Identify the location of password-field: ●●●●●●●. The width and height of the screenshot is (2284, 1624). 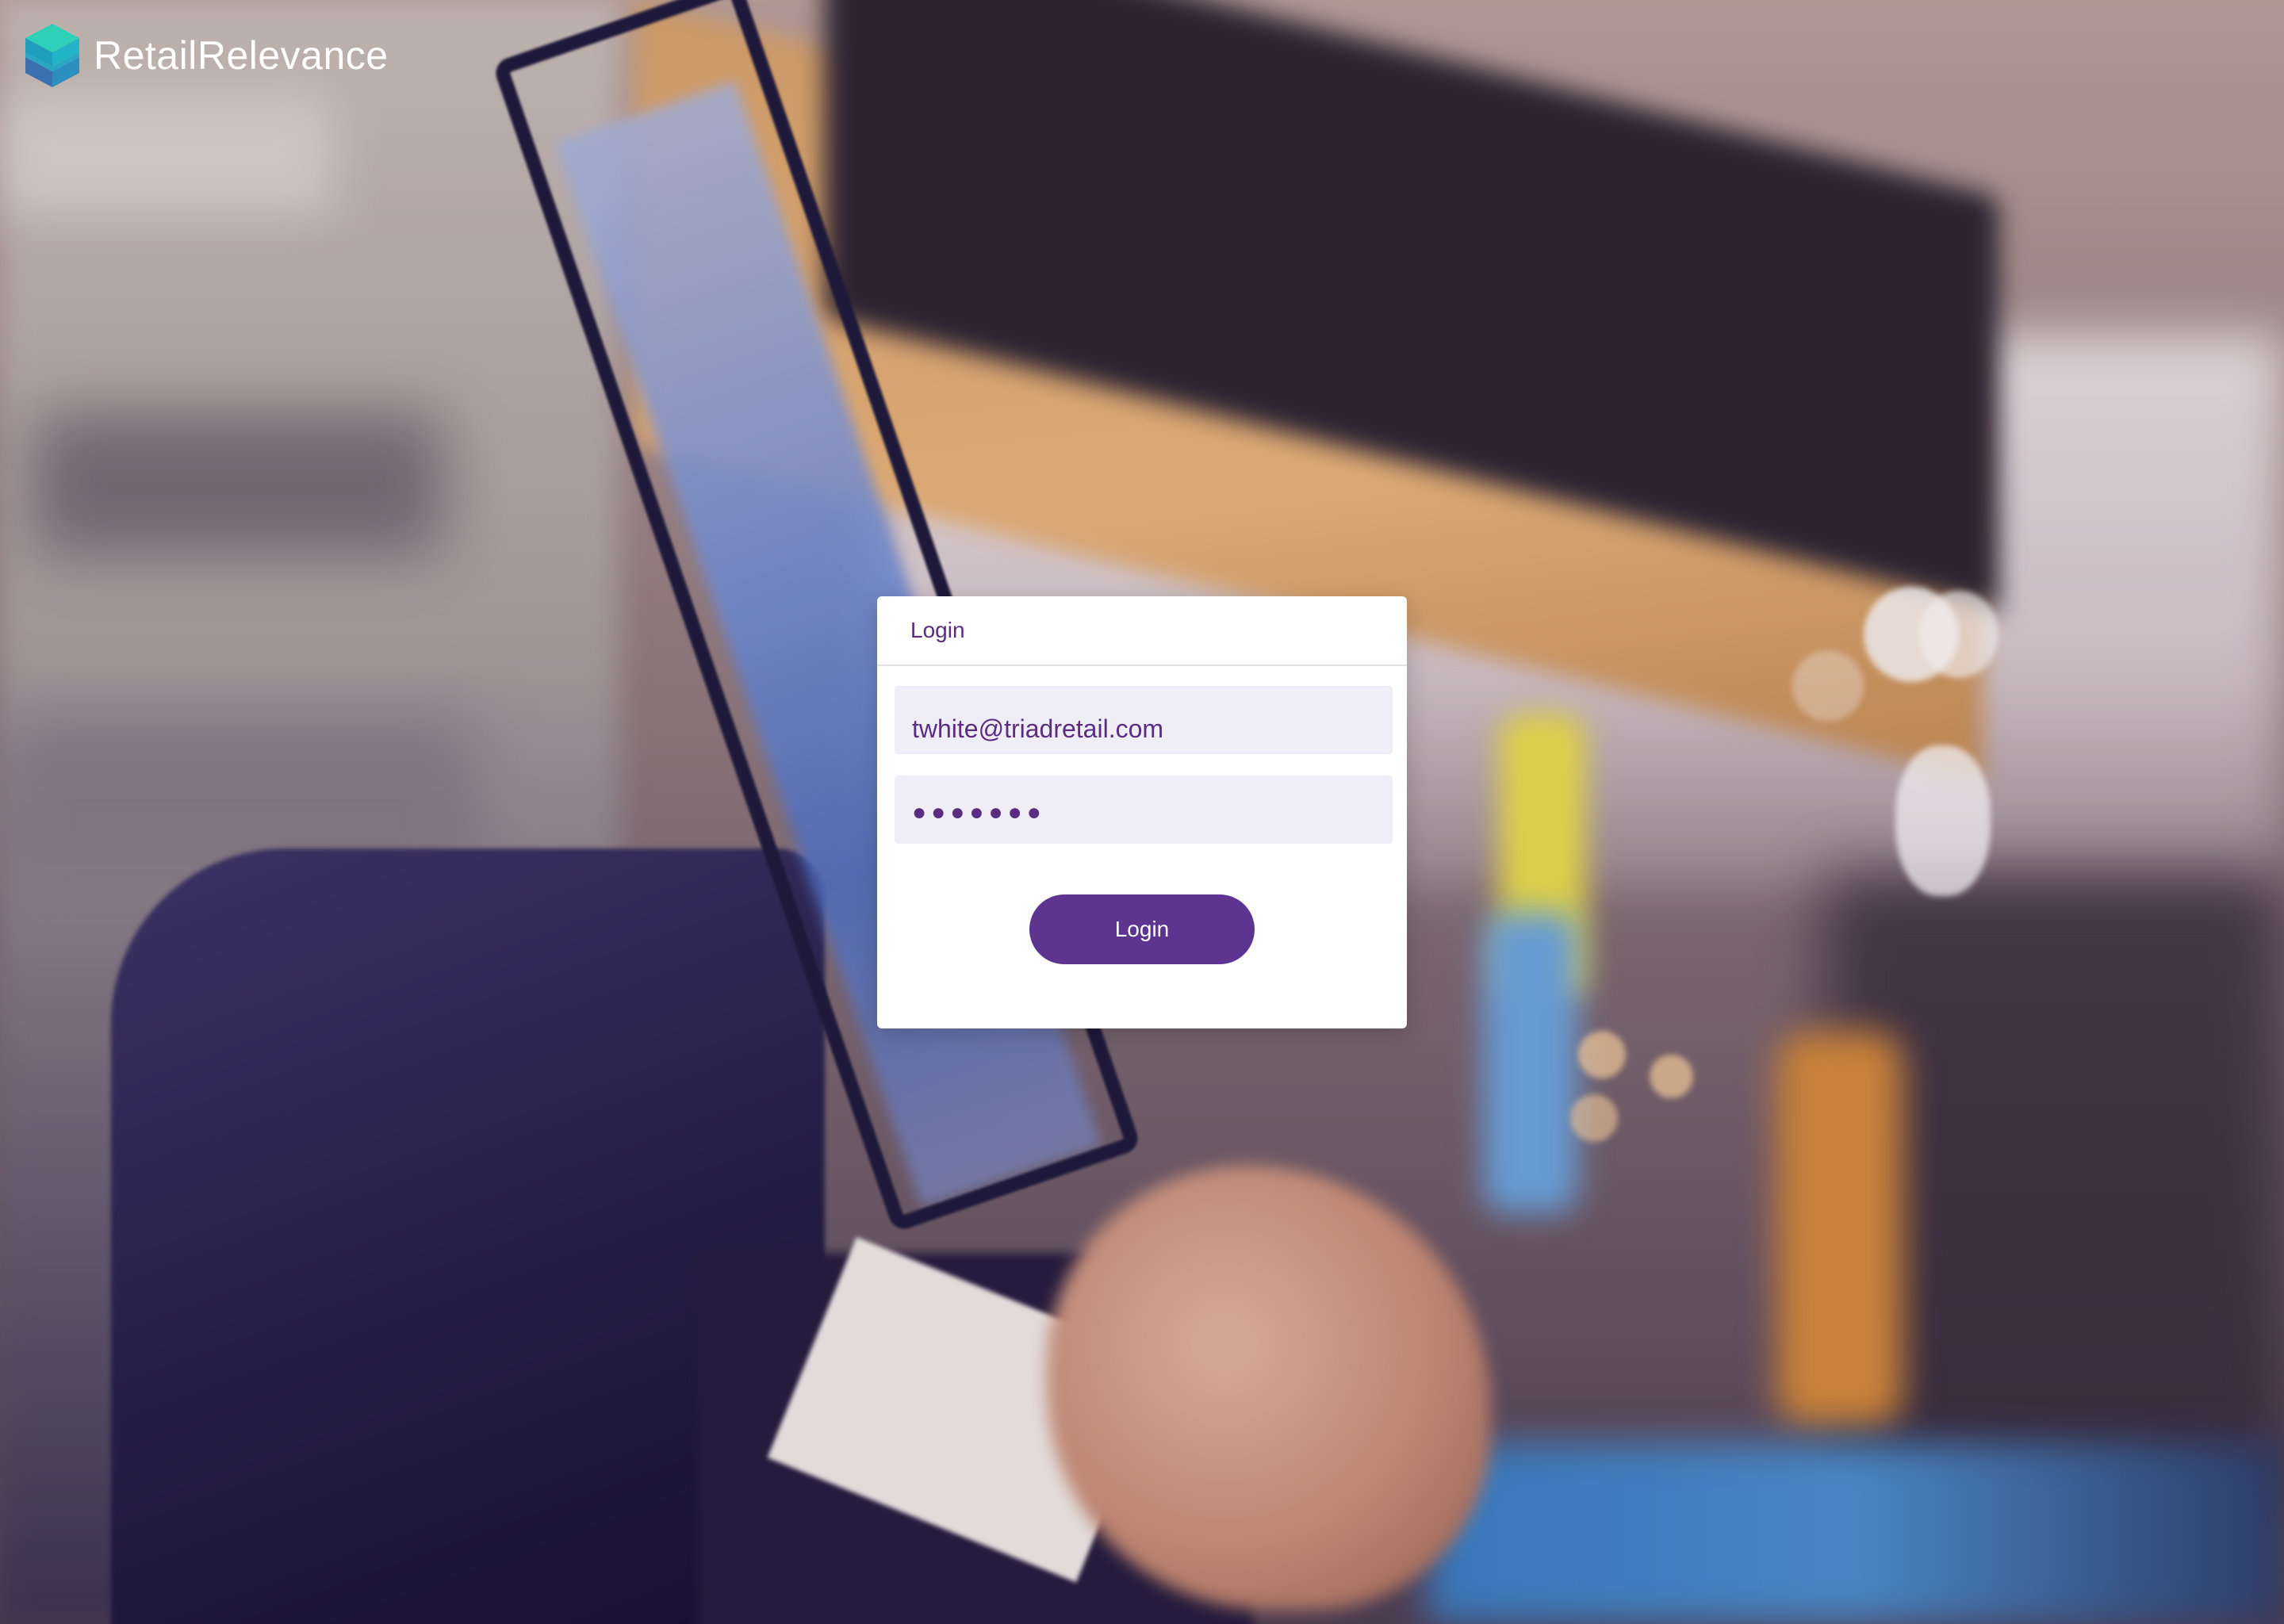
(1144, 810).